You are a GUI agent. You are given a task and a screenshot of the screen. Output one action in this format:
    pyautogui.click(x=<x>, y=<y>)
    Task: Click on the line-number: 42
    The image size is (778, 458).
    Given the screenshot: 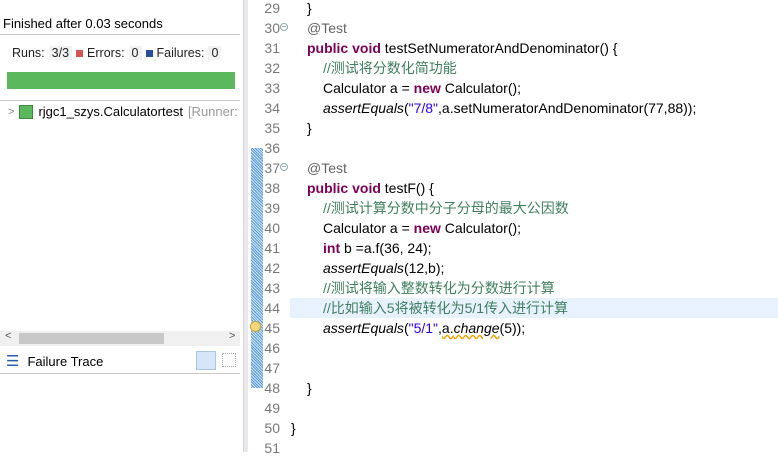 What is the action you would take?
    pyautogui.click(x=272, y=268)
    